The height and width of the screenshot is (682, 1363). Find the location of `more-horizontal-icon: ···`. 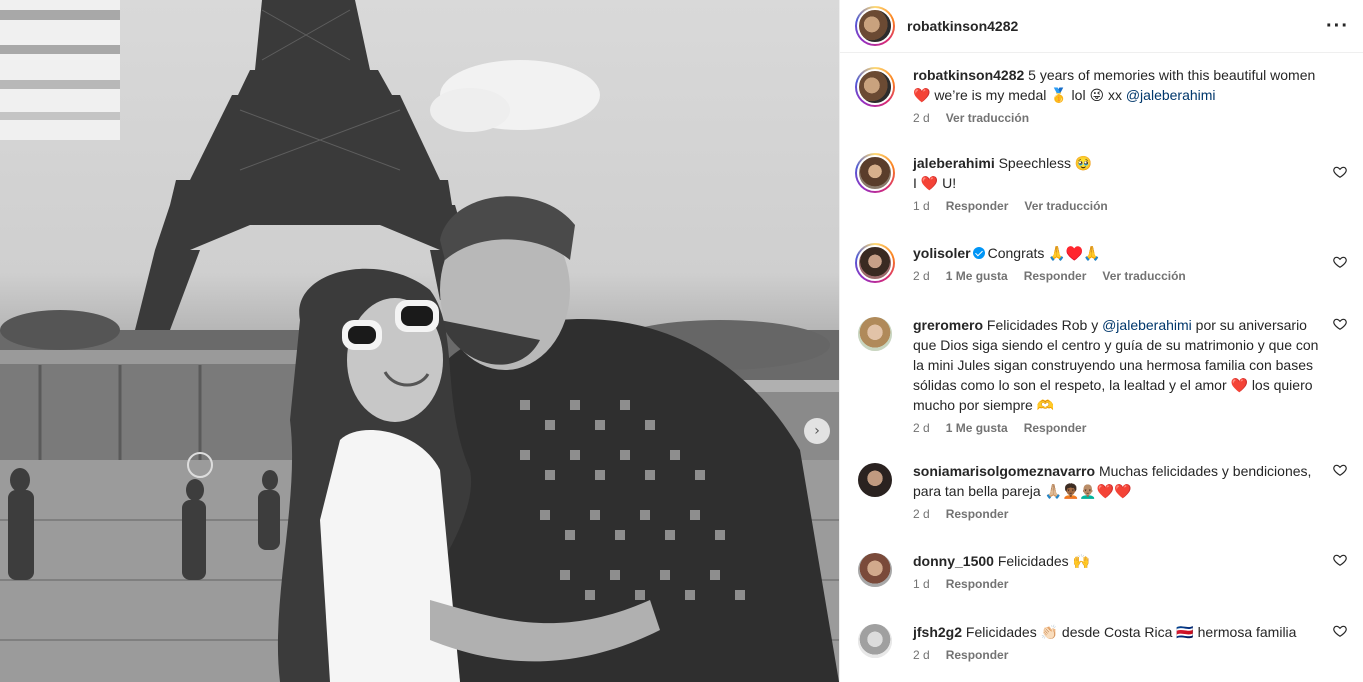

more-horizontal-icon: ··· is located at coordinates (1337, 26).